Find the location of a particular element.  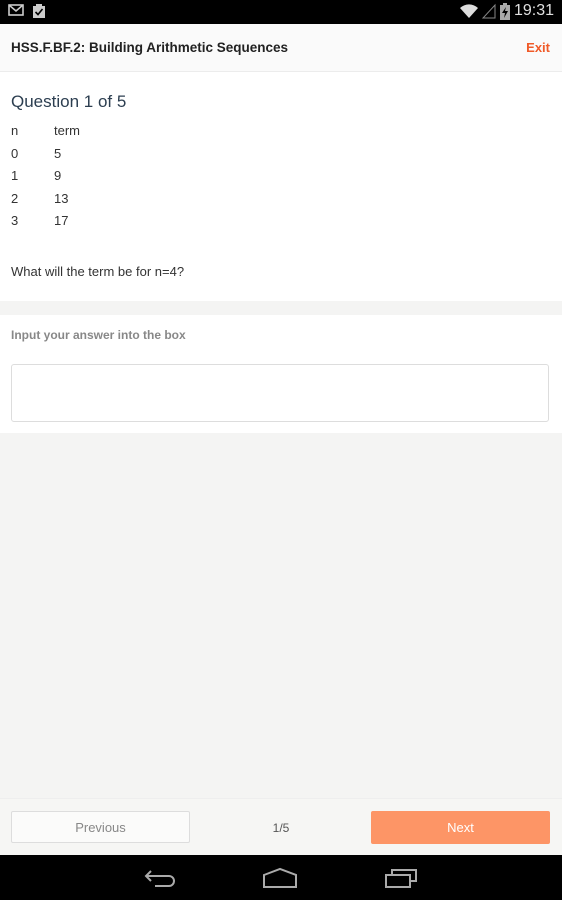

cell-term: 5 is located at coordinates (58, 153).